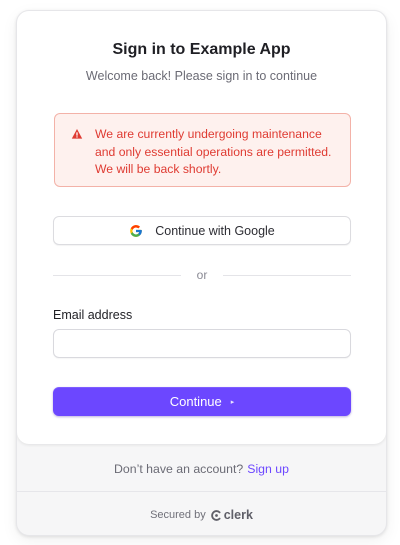 The width and height of the screenshot is (400, 545). I want to click on continue-button: Continue ▸, so click(202, 401).